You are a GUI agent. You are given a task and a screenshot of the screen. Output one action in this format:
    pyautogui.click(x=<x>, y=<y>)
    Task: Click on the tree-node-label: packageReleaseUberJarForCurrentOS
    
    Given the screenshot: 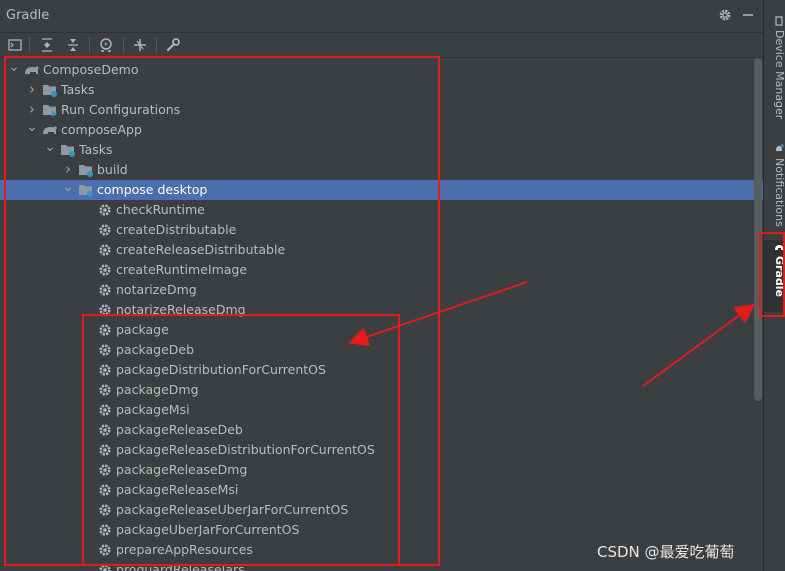 What is the action you would take?
    pyautogui.click(x=232, y=509)
    